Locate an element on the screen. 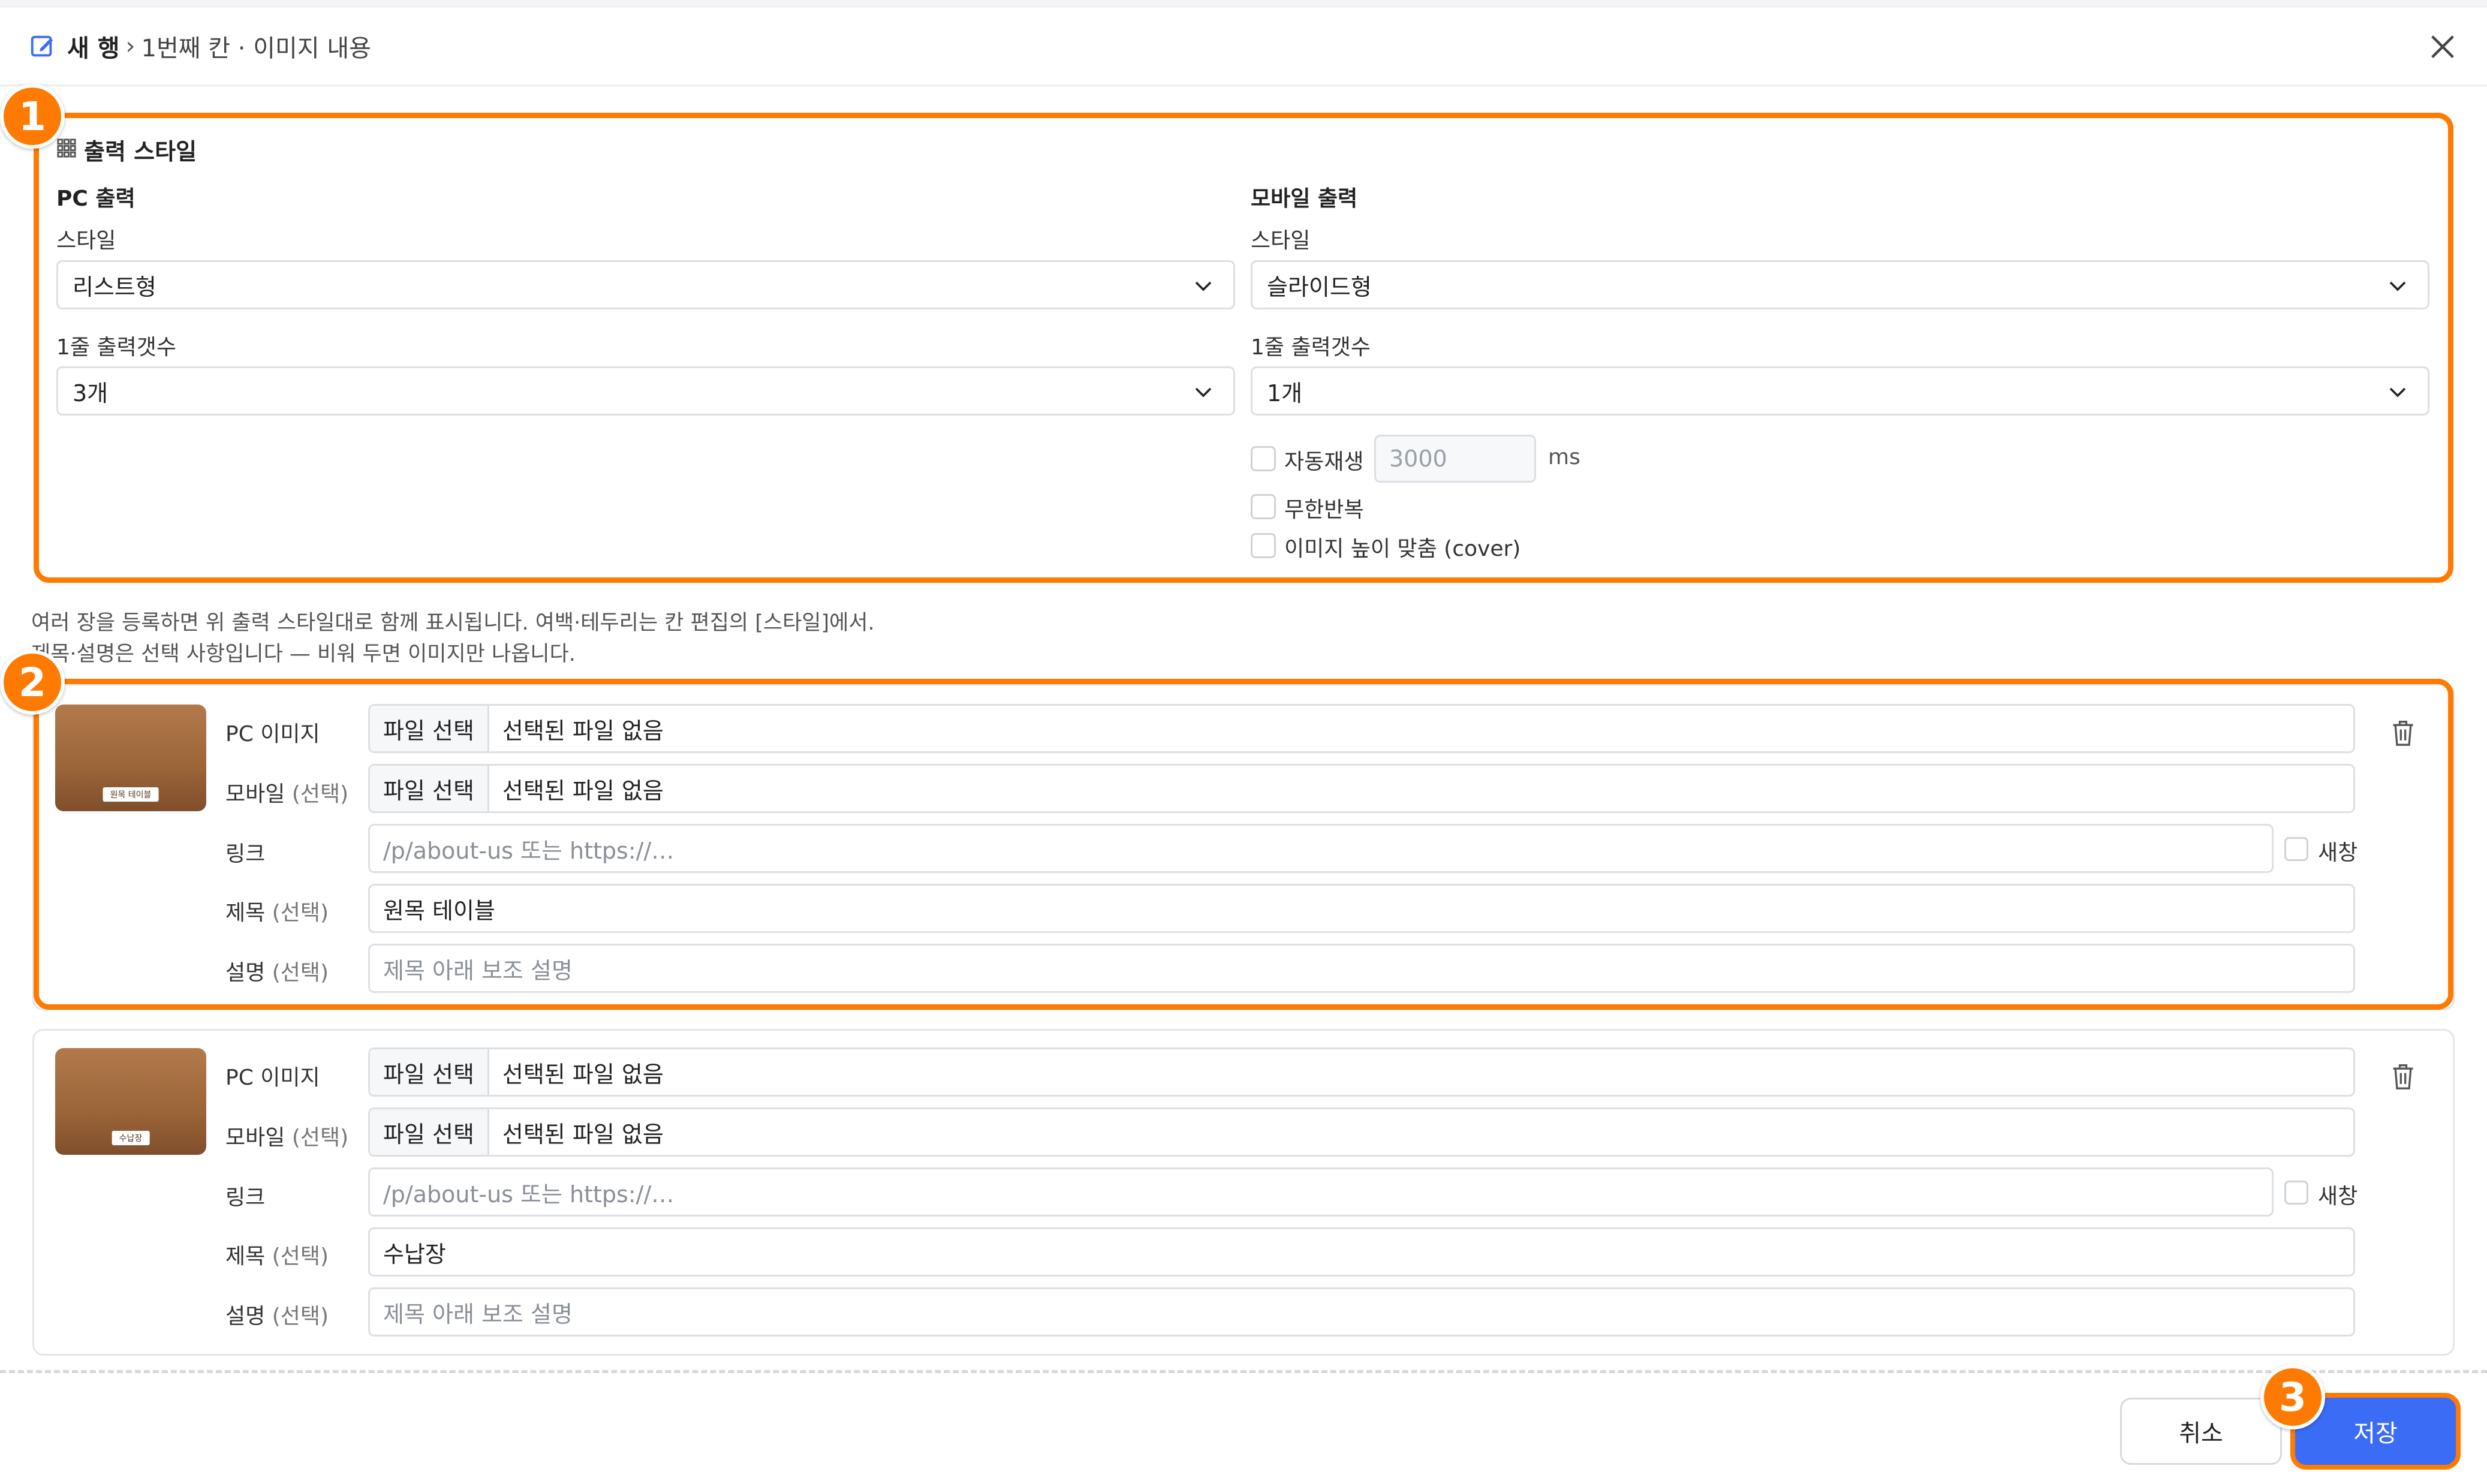 The height and width of the screenshot is (1484, 2487). pc-count-value: 3개 is located at coordinates (91, 393).